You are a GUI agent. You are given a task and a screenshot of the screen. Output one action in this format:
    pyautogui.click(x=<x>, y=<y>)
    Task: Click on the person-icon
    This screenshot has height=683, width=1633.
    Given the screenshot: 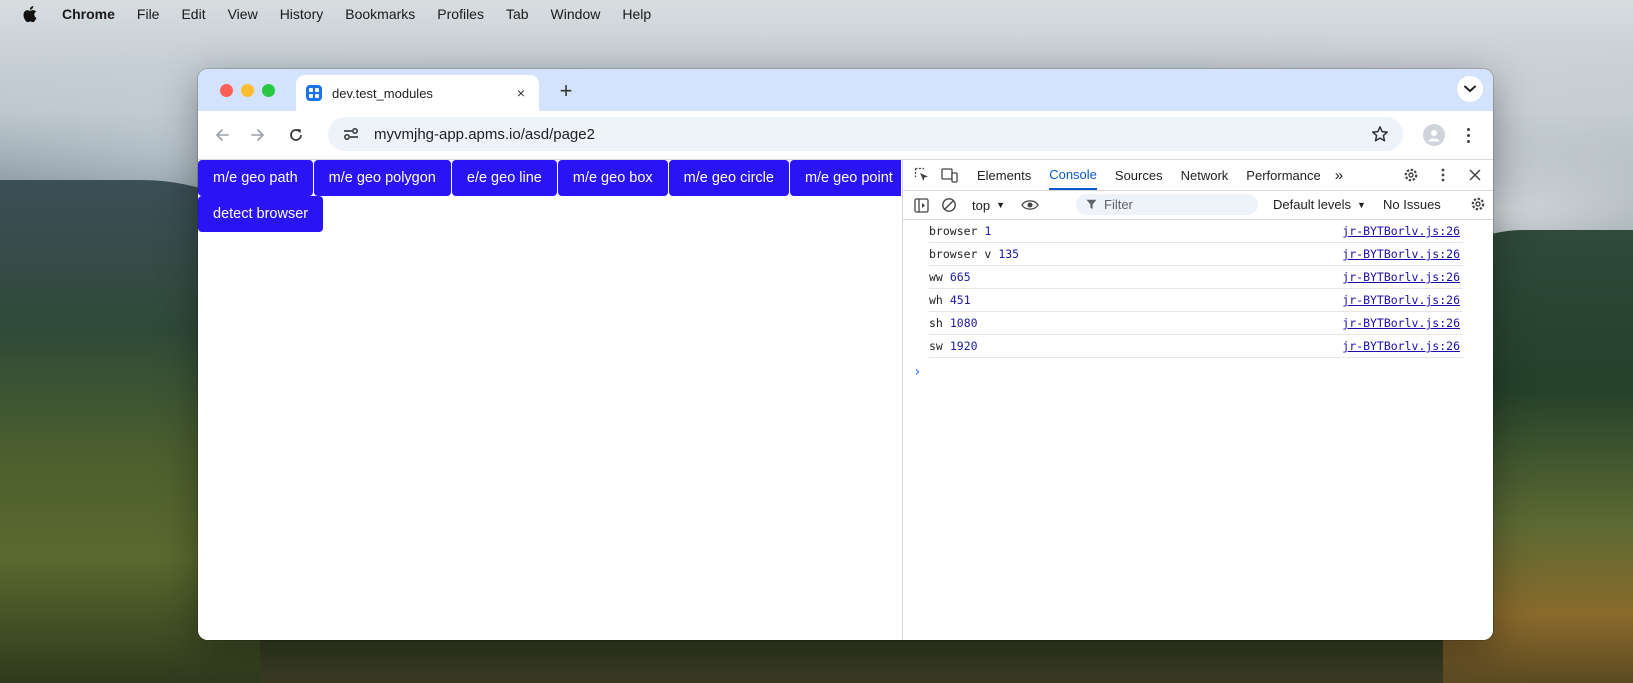 What is the action you would take?
    pyautogui.click(x=1434, y=136)
    